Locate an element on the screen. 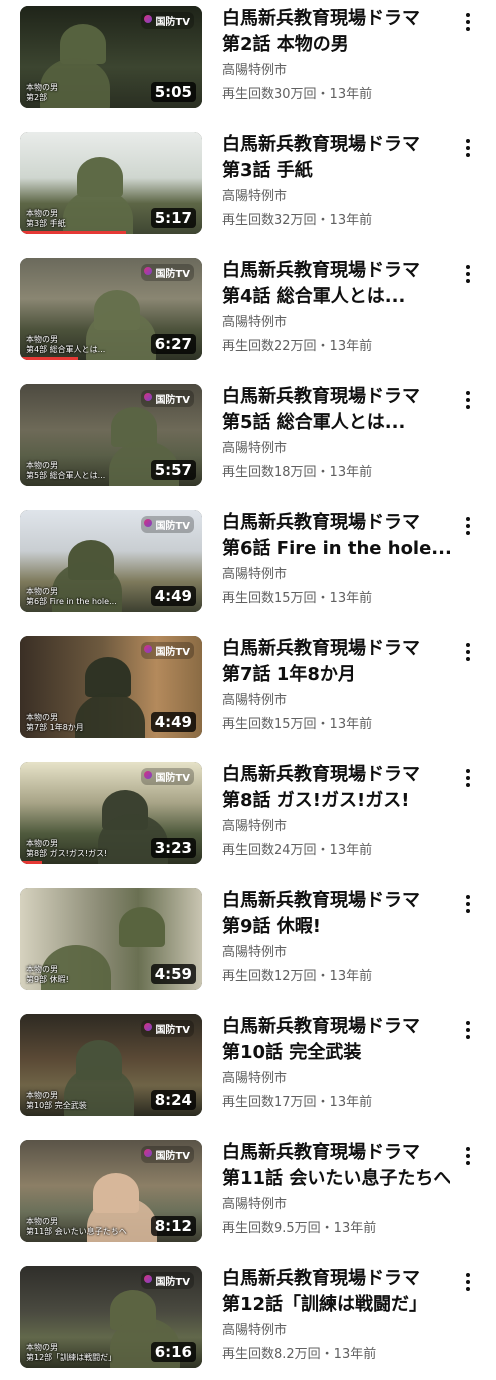 Image resolution: width=496 pixels, height=1380 pixels. video-title: 白馬新兵教育現場ドラマ 第2話 本物の男 is located at coordinates (336, 32).